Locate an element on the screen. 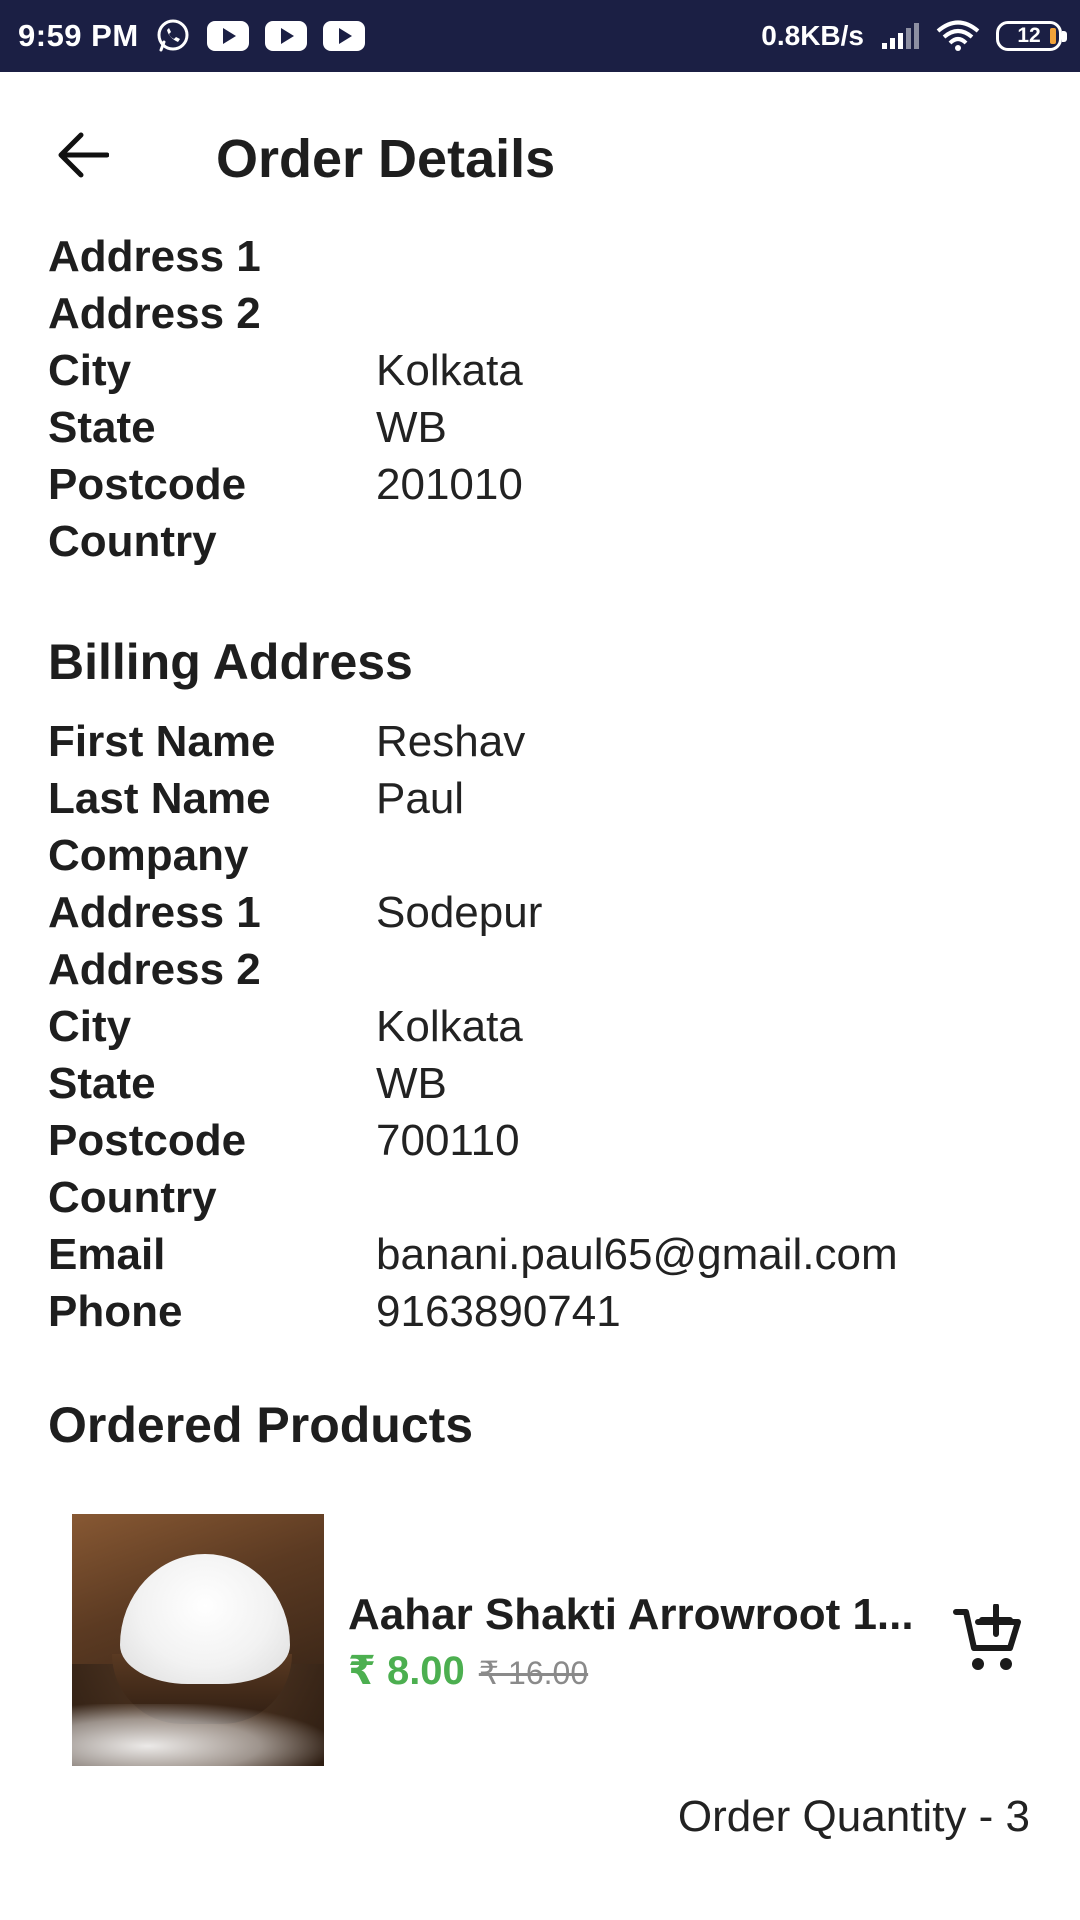 The height and width of the screenshot is (1920, 1080). field-label: Last Name is located at coordinates (159, 798).